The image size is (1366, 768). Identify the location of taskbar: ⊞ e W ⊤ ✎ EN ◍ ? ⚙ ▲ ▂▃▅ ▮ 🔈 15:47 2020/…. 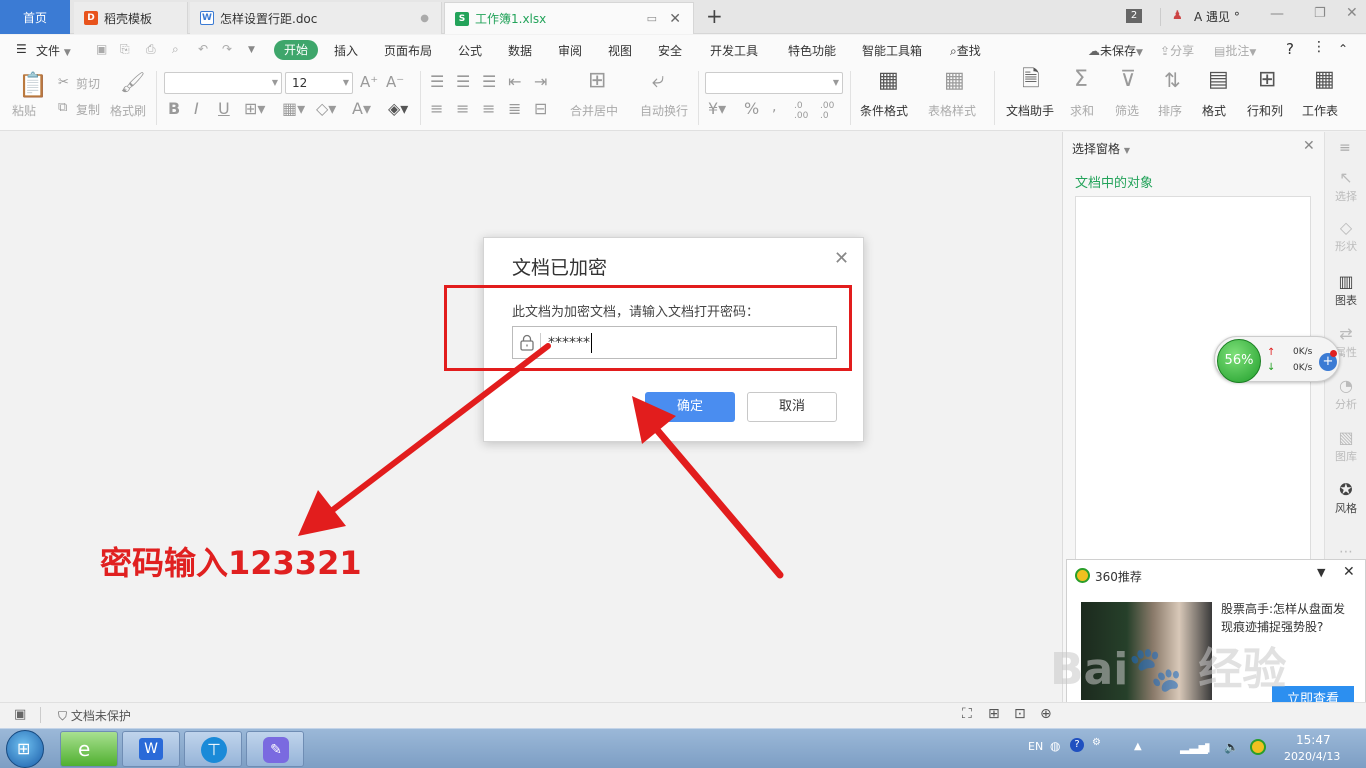
(683, 748).